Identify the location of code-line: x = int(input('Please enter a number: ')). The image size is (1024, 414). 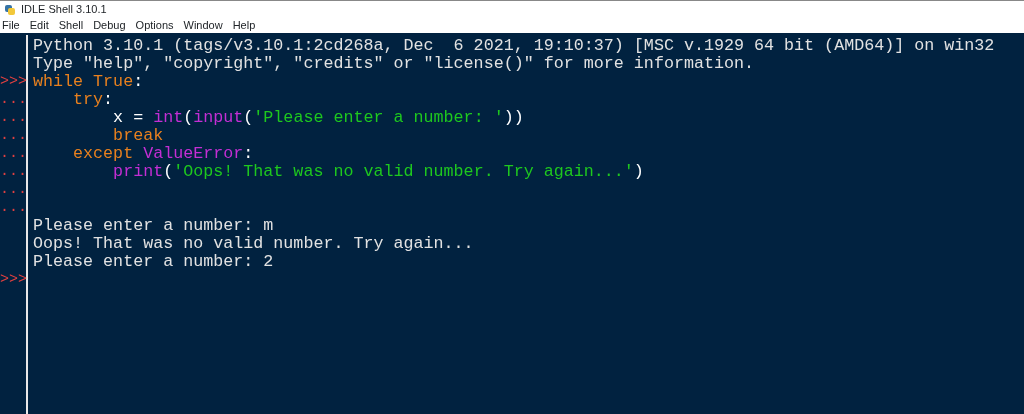
(318, 118).